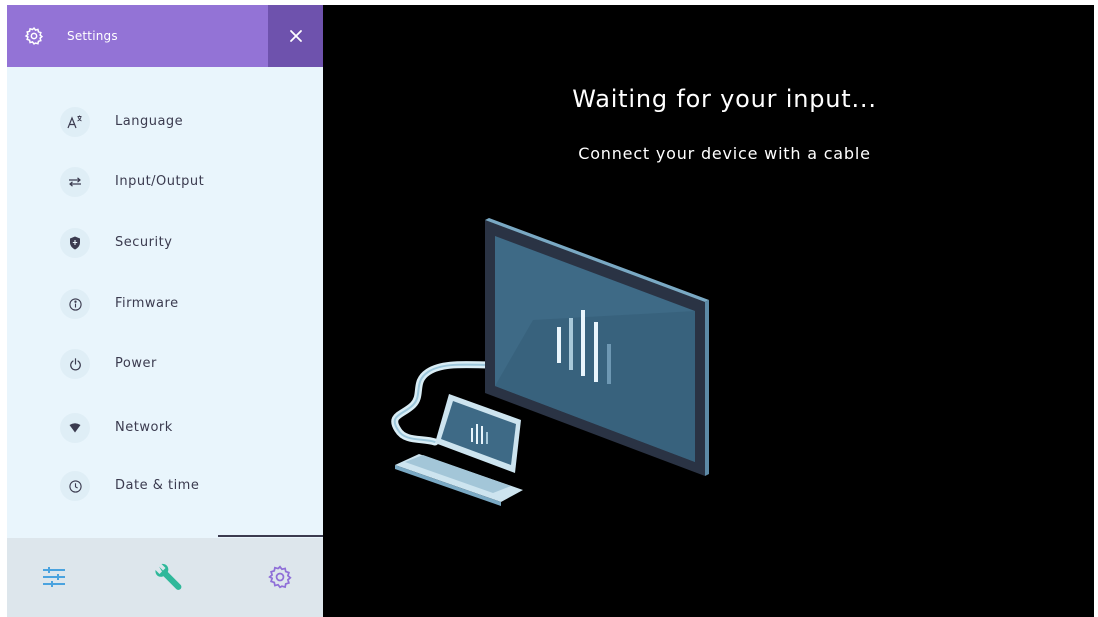  I want to click on sliders-icon, so click(54, 577).